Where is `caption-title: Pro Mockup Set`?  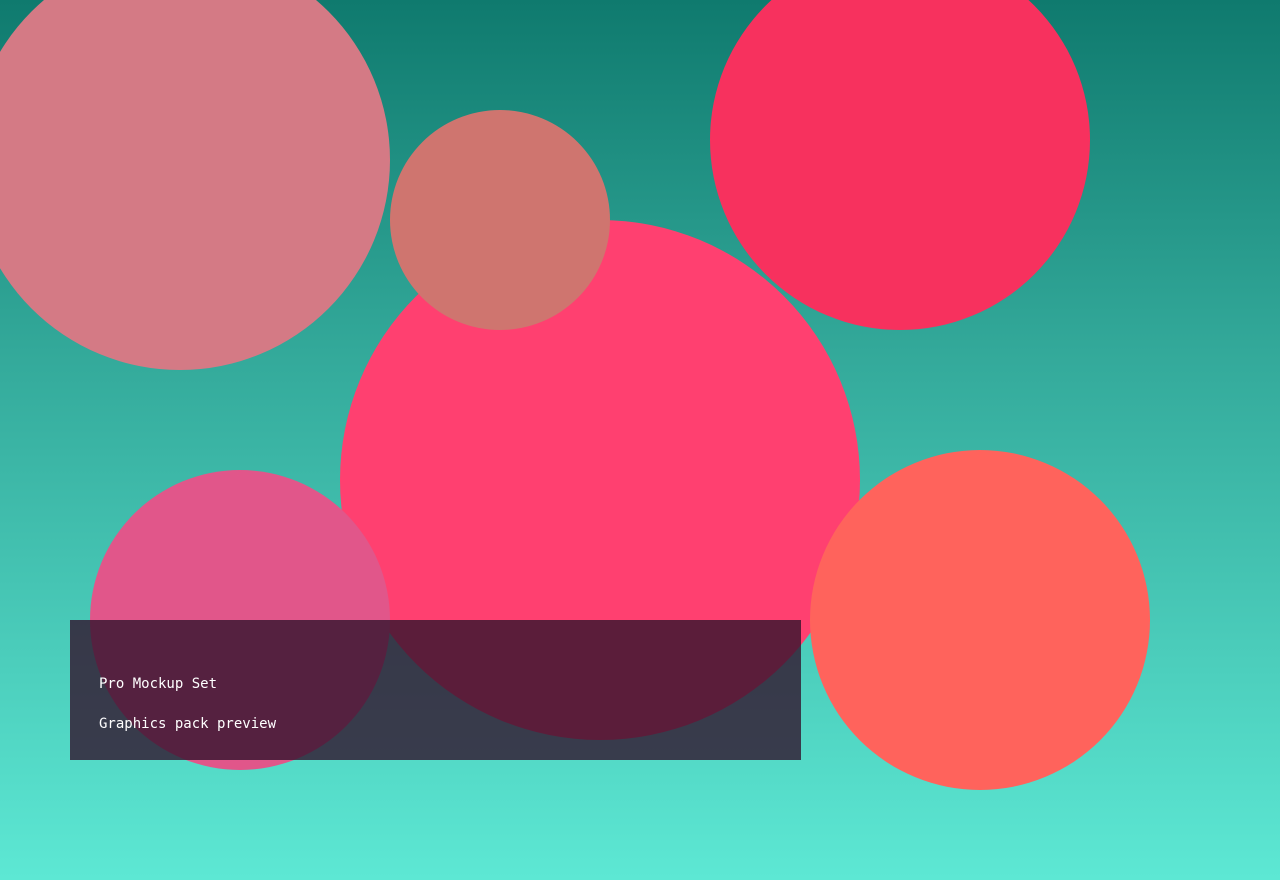
caption-title: Pro Mockup Set is located at coordinates (158, 684).